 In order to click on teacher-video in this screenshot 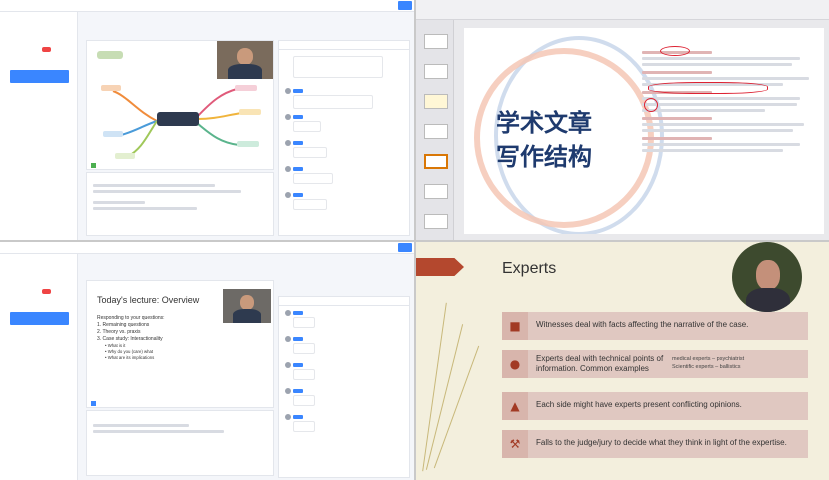, I will do `click(245, 60)`.